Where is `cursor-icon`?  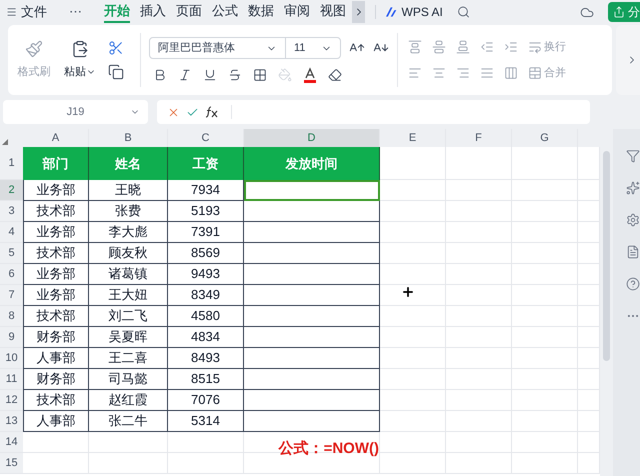 cursor-icon is located at coordinates (408, 292).